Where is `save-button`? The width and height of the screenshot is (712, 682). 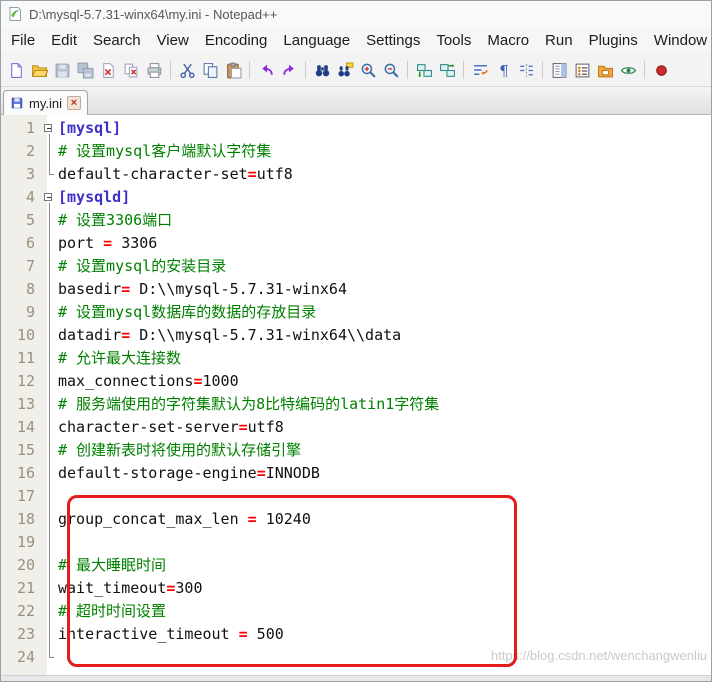 save-button is located at coordinates (62, 70).